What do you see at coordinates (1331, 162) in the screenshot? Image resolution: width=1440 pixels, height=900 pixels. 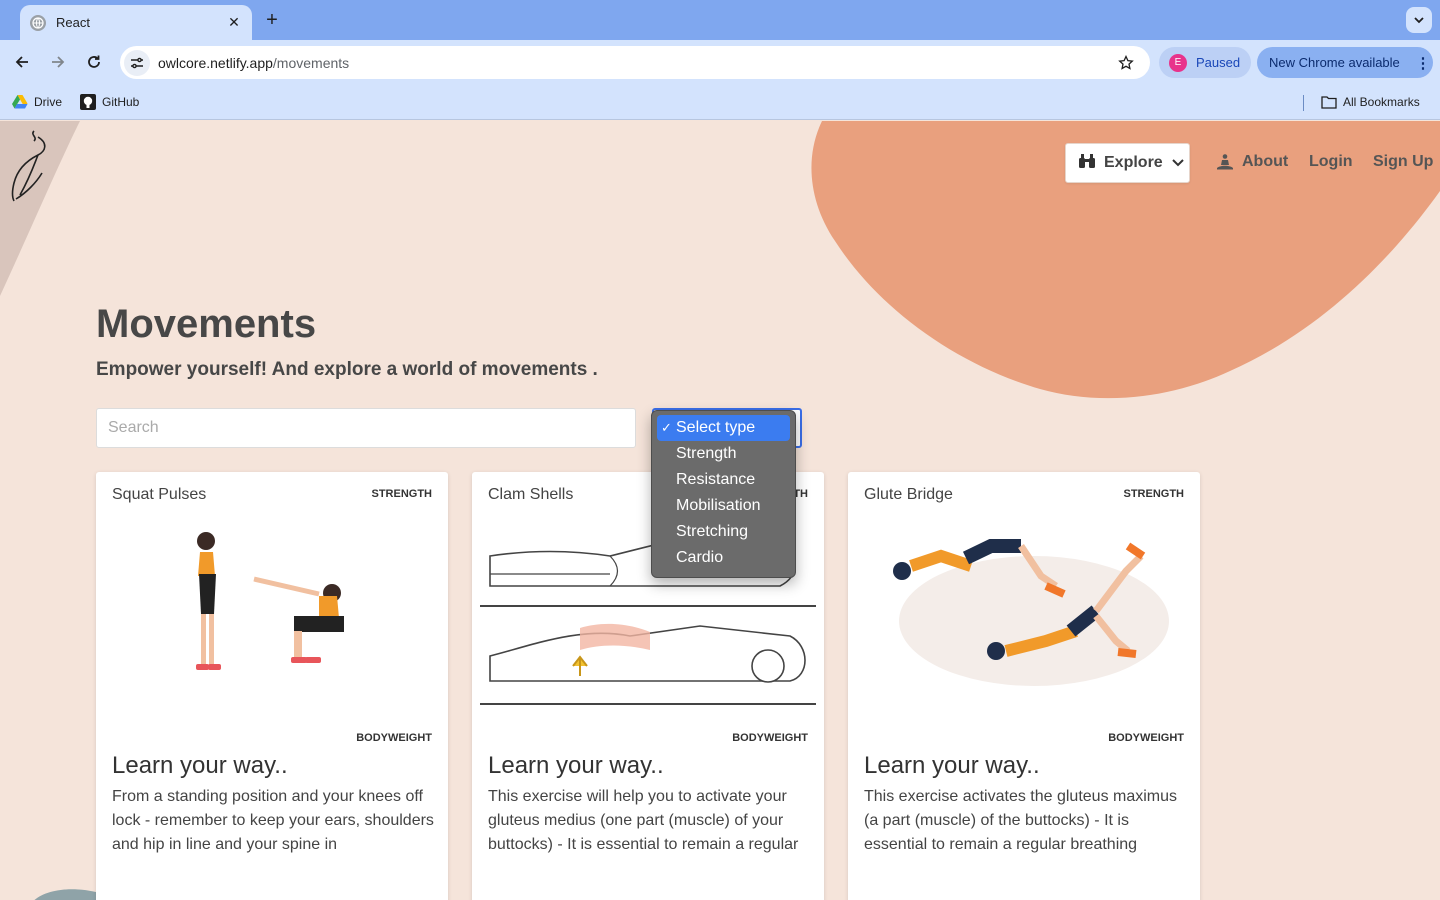 I see `nav-login-link: Login` at bounding box center [1331, 162].